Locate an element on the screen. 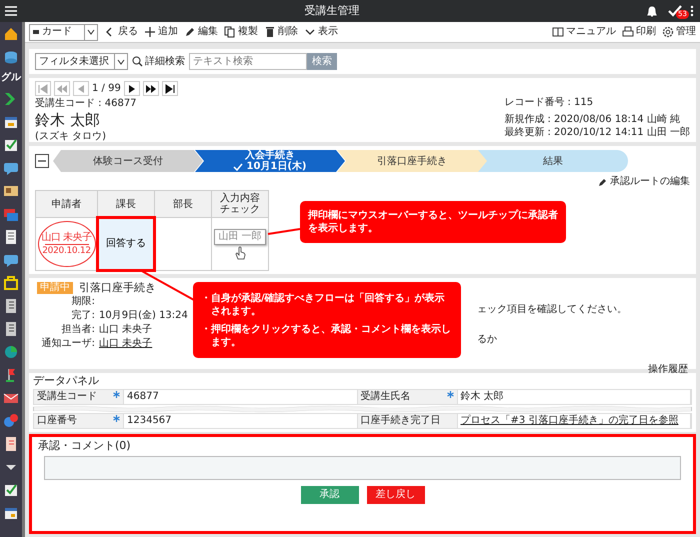  toolbar-button: 編集 is located at coordinates (201, 32).